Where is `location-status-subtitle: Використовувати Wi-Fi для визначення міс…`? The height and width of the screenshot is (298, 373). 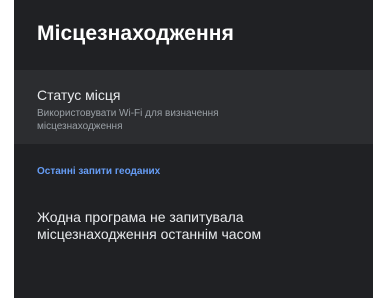 location-status-subtitle: Використовувати Wi-Fi для визначення міс… is located at coordinates (128, 120).